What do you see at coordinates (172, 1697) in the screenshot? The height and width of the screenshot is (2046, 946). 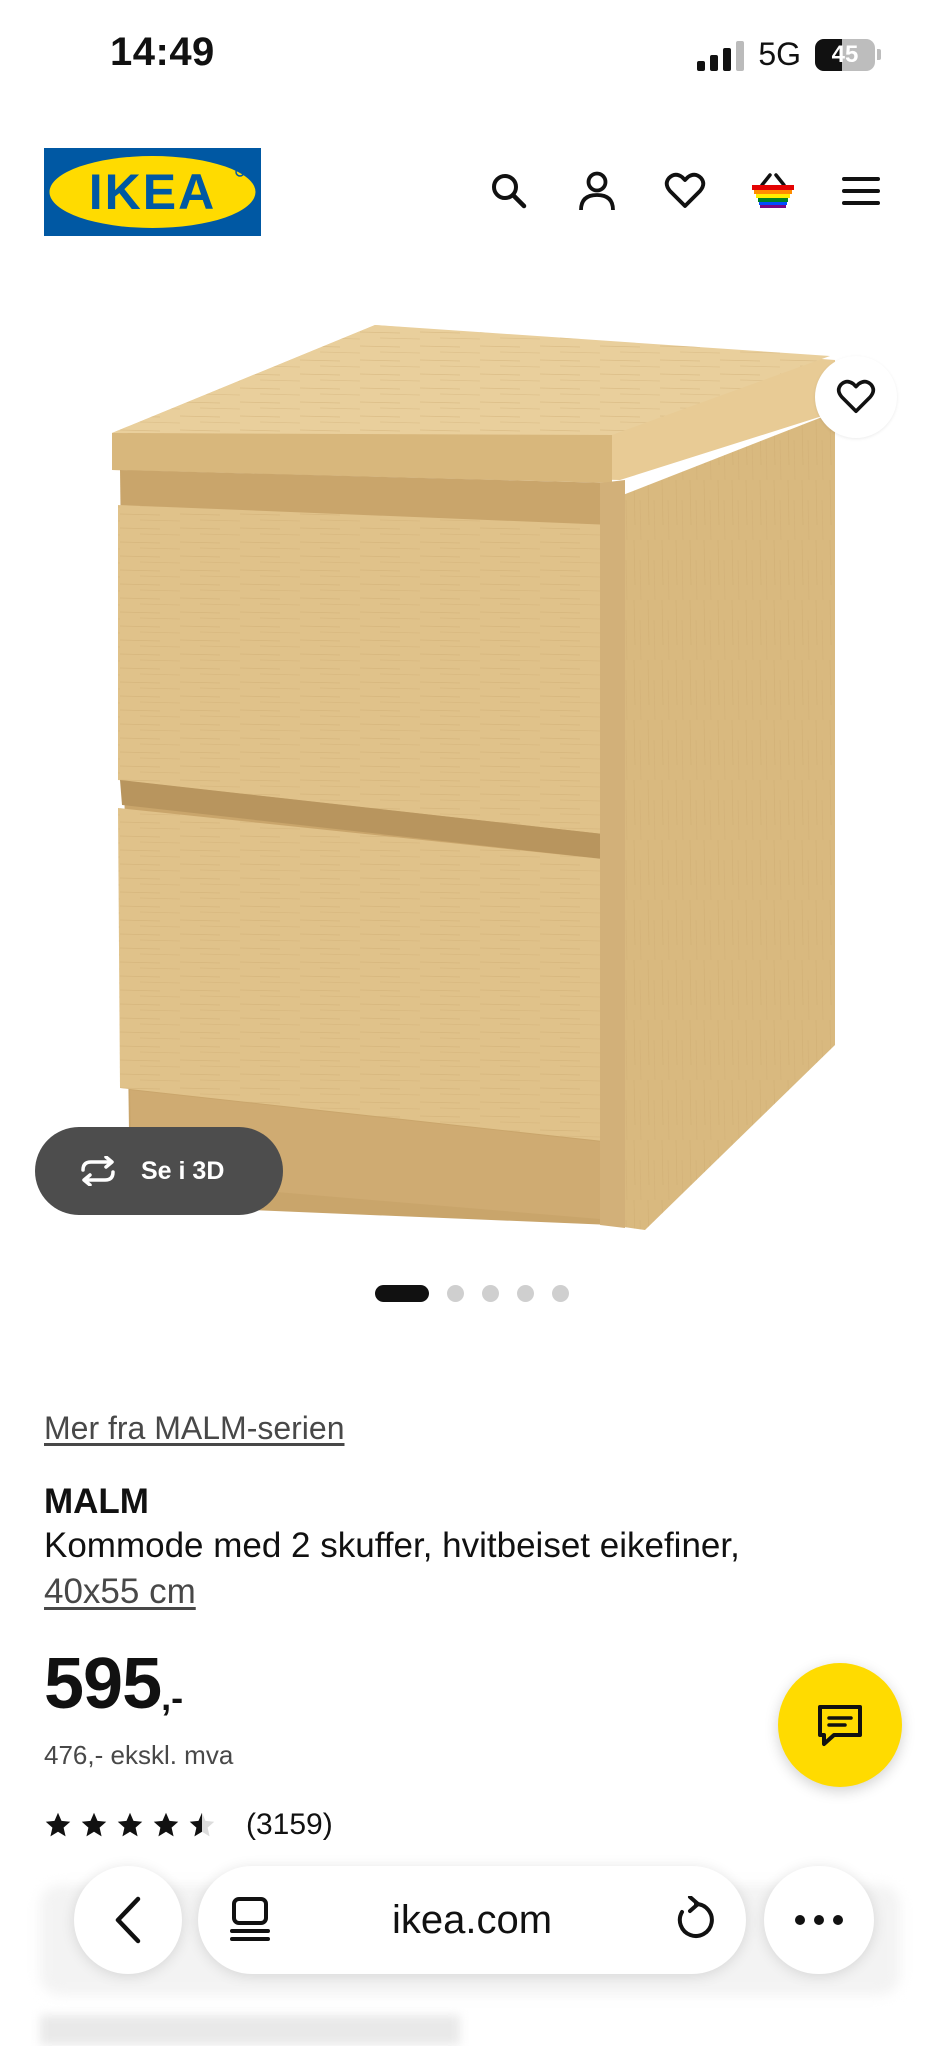 I see `price-suffix: ,-` at bounding box center [172, 1697].